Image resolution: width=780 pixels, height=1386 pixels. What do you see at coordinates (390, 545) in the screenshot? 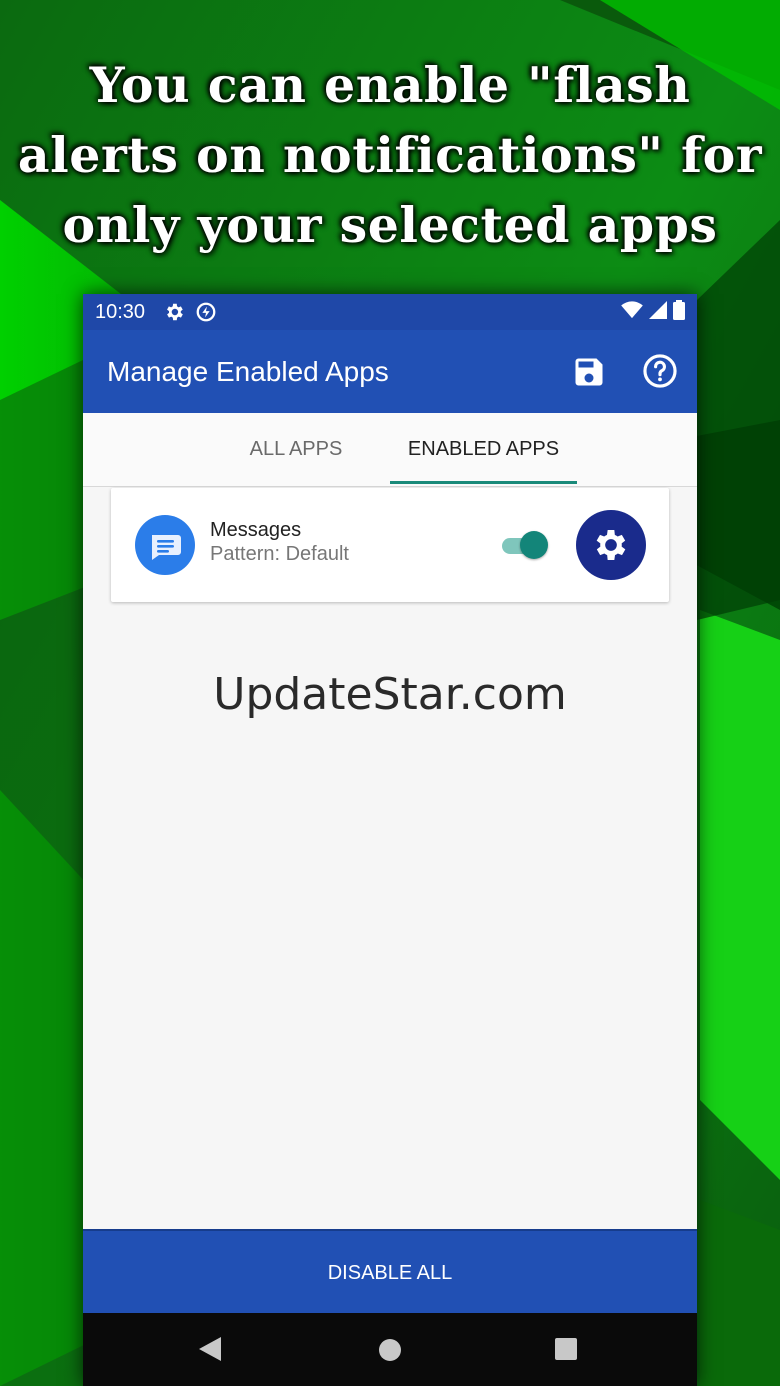
I see `list-item-messages: Messages Pattern: Default` at bounding box center [390, 545].